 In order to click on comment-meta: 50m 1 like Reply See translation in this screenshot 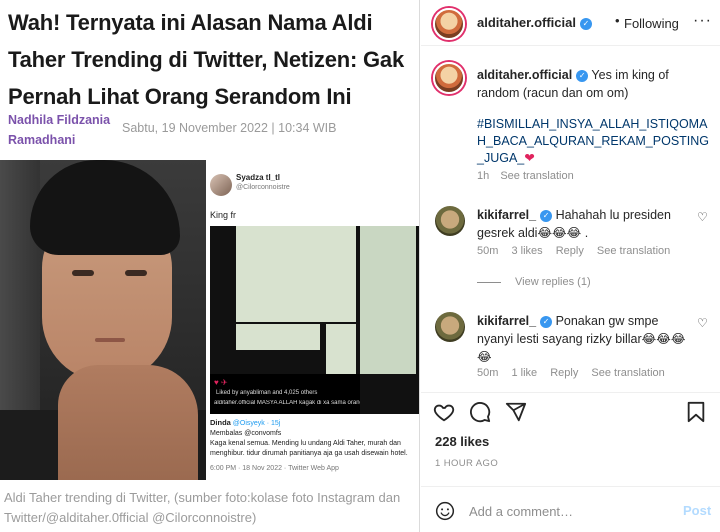, I will do `click(576, 373)`.